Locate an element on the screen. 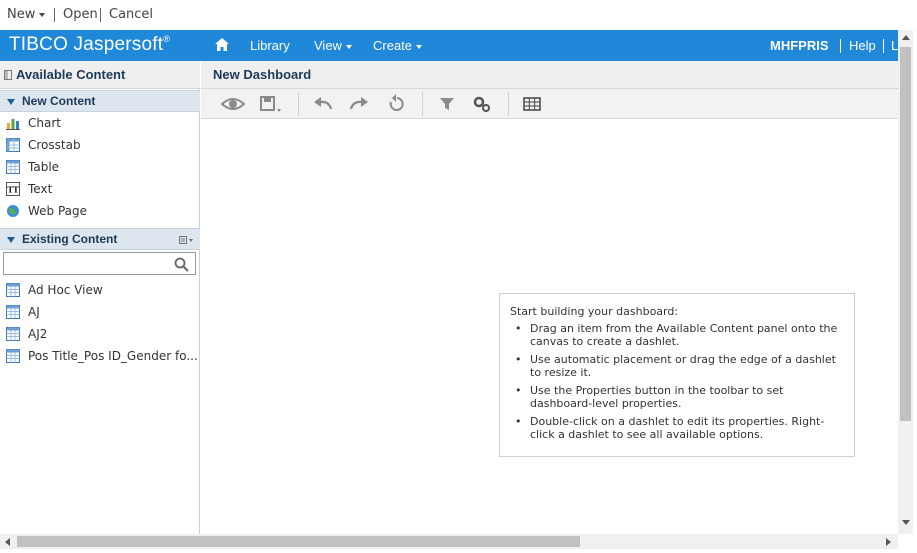 The height and width of the screenshot is (553, 917). list-item: Ad Hoc View is located at coordinates (100, 290).